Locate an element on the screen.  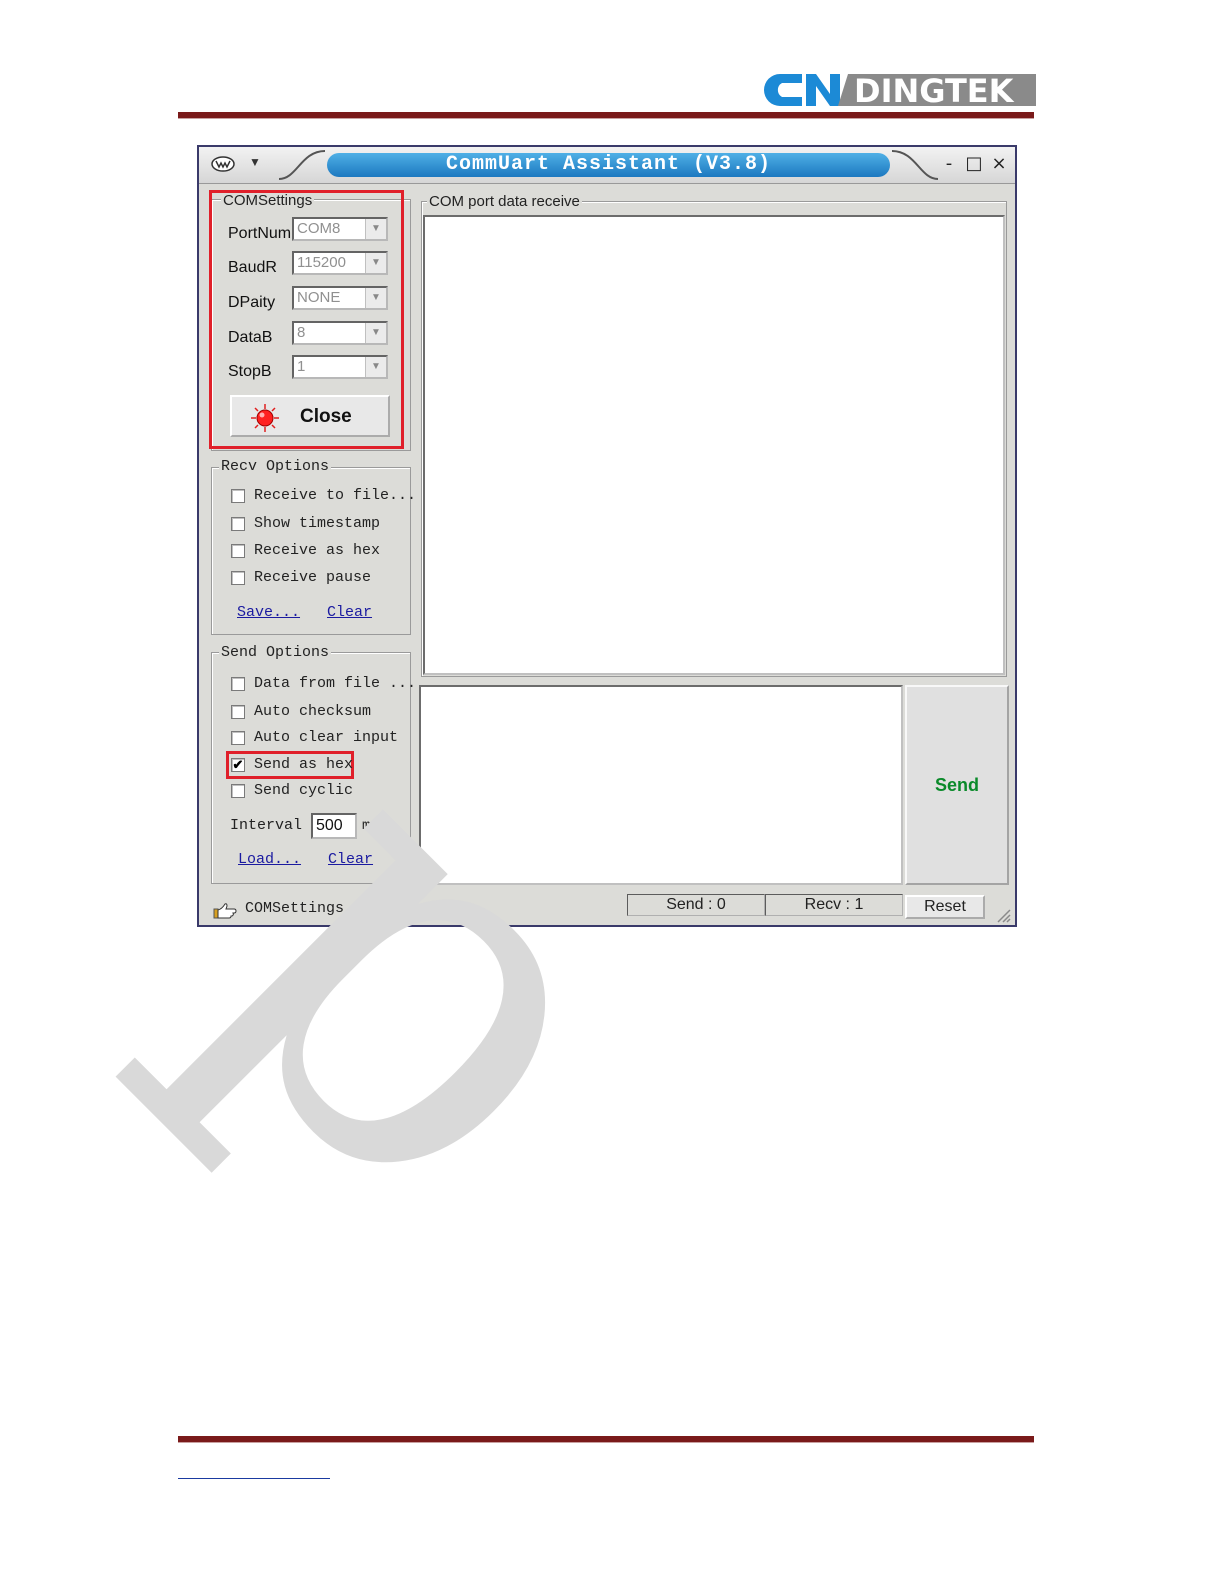
portnum-label: PortNum is located at coordinates (260, 233).